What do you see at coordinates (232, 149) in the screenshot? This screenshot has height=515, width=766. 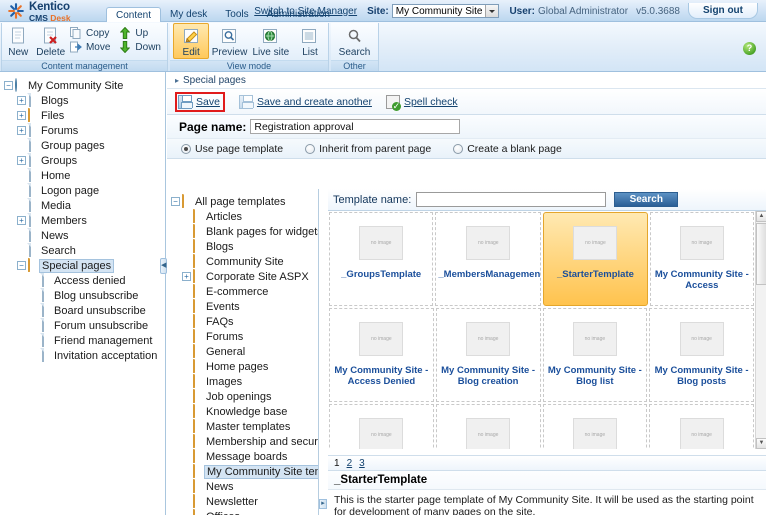 I see `radio-use-page-template: Use page template` at bounding box center [232, 149].